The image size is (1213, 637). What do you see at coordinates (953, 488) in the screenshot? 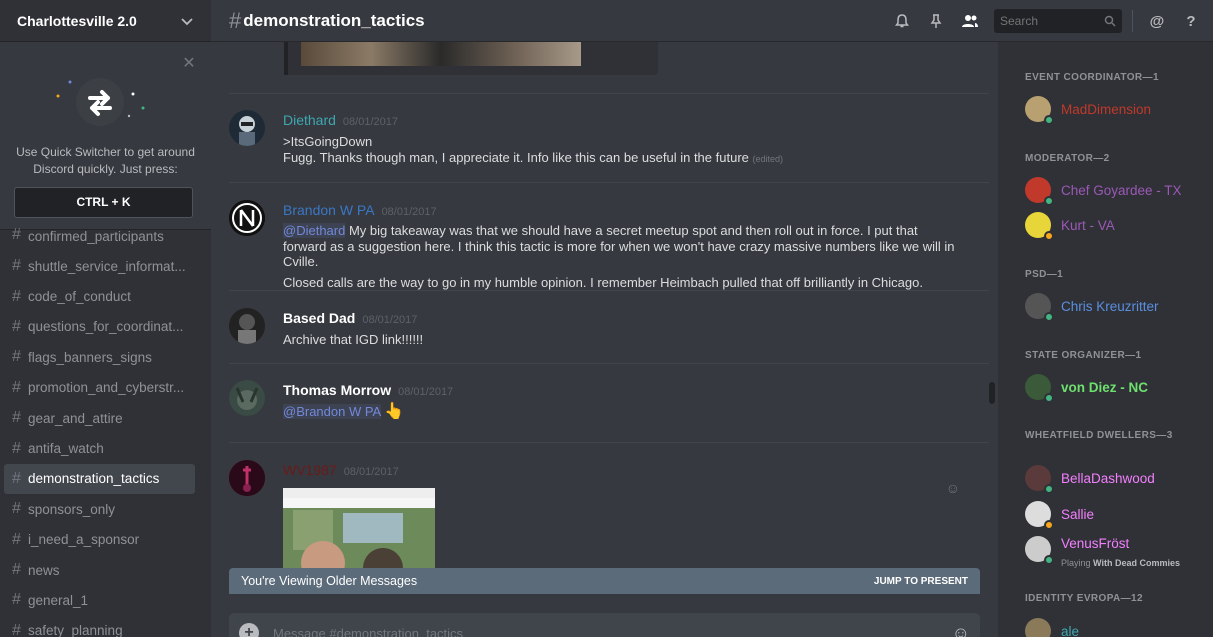
I see `add-reaction-icon: ☺` at bounding box center [953, 488].